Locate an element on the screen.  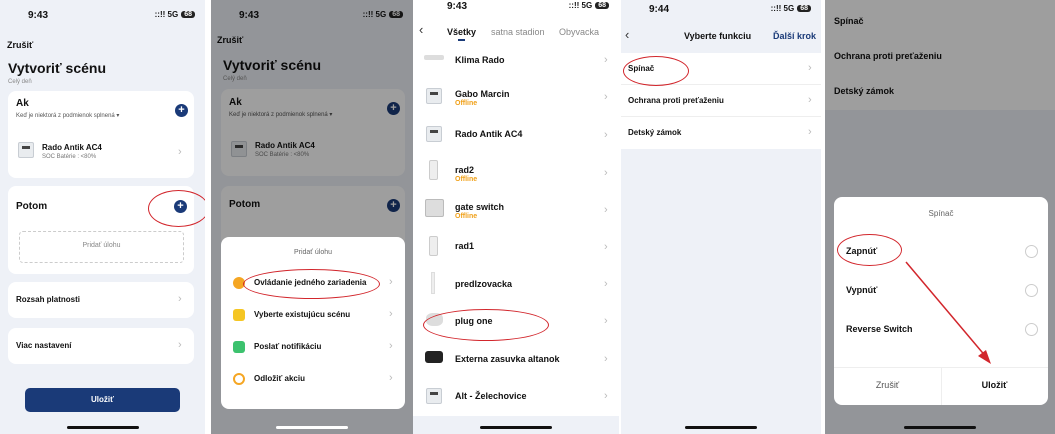
add-task-placeholder: Pridať úlohu is located at coordinates (101, 247).